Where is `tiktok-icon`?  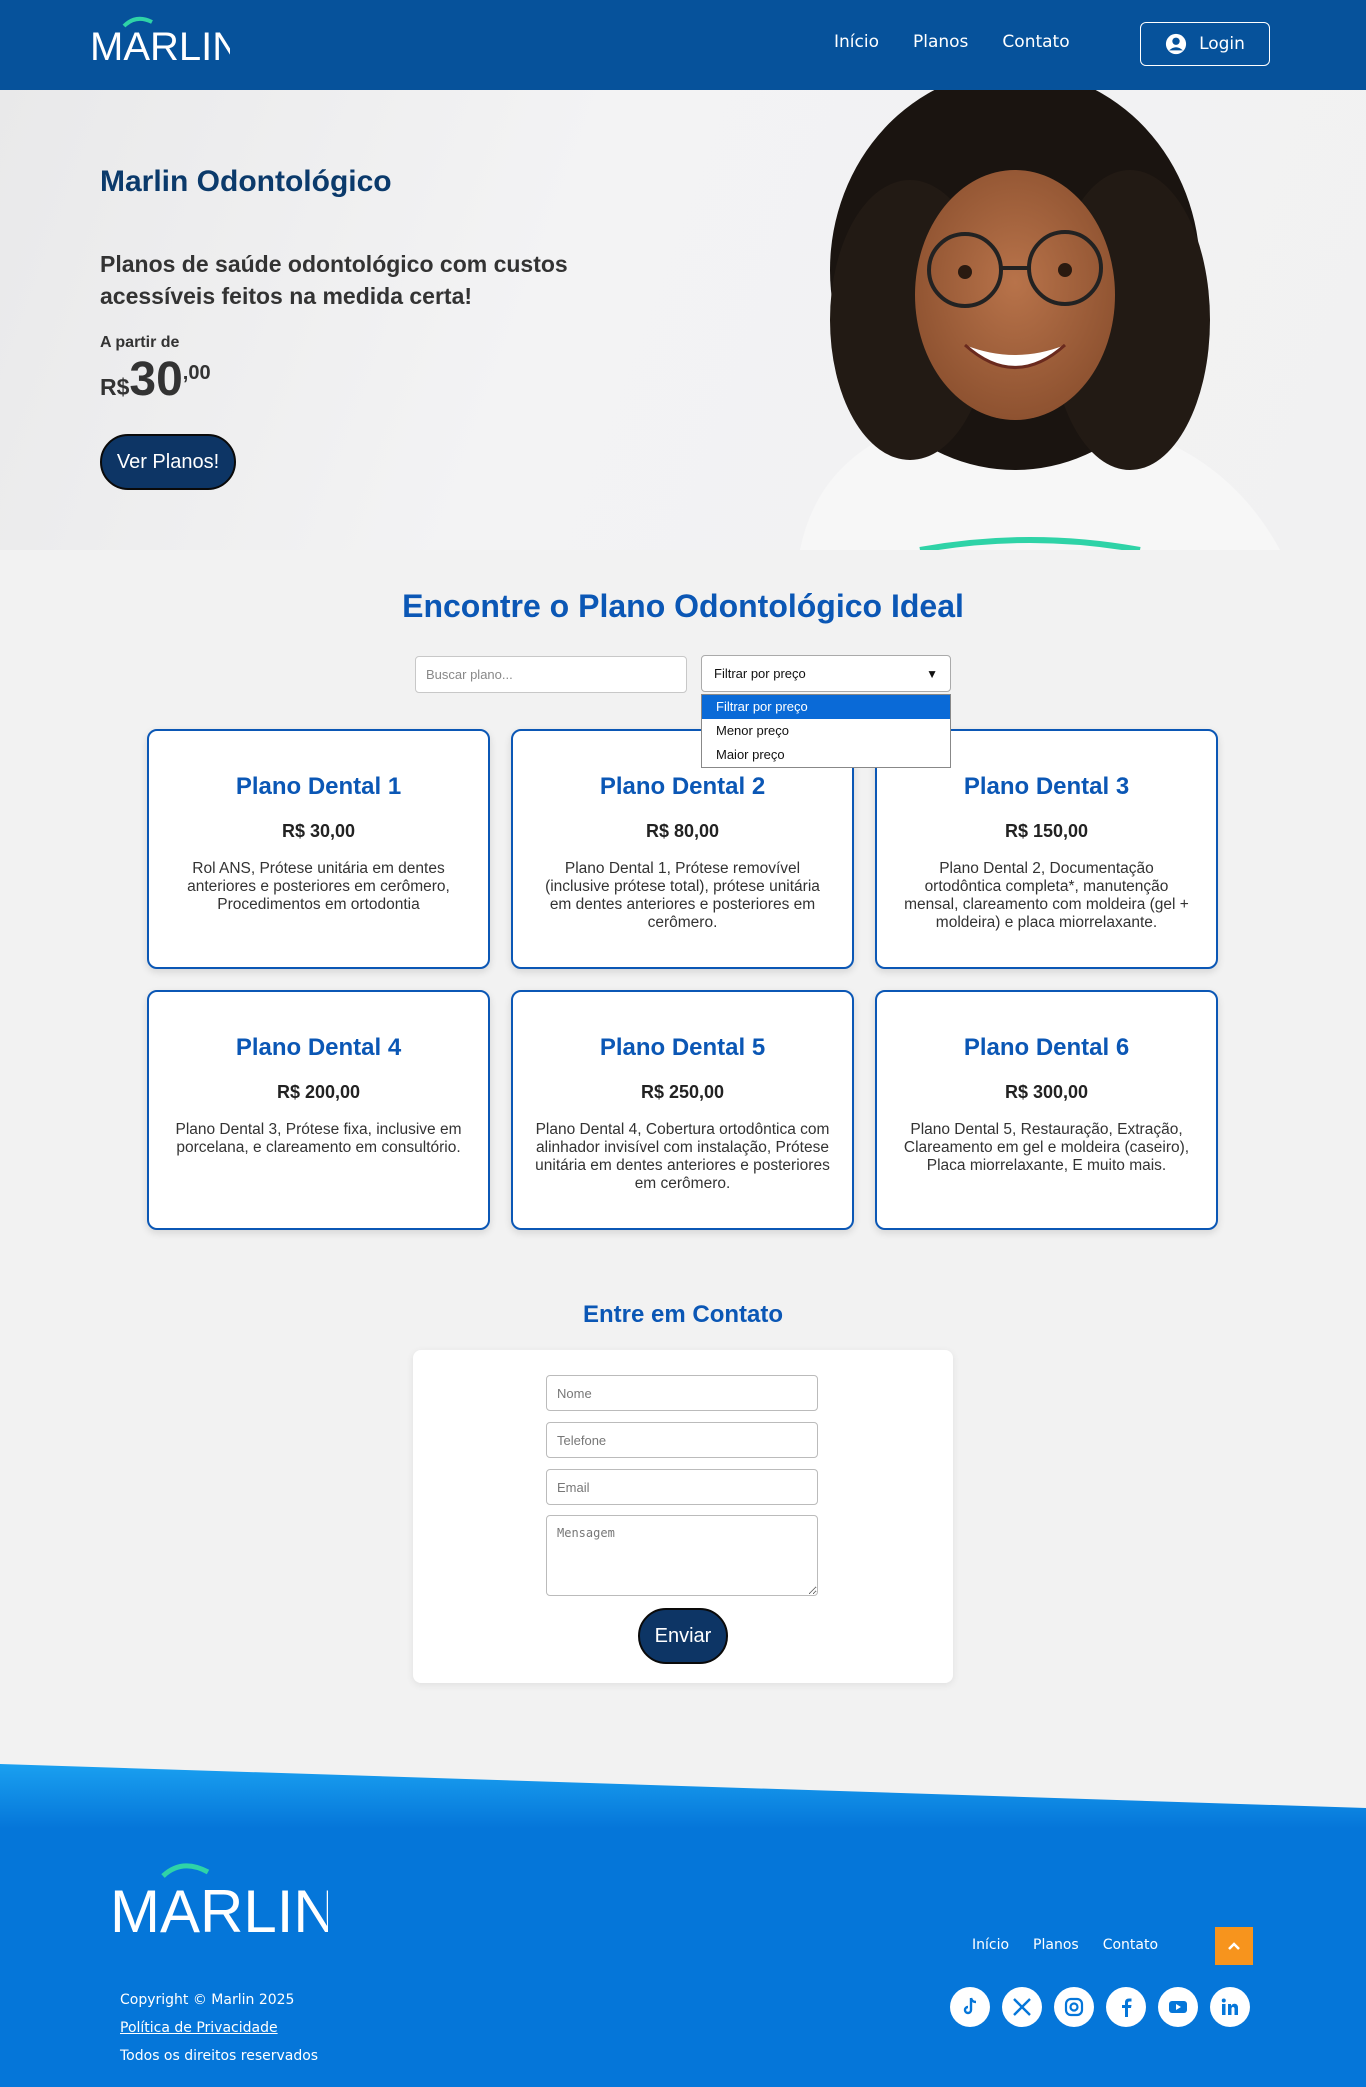
tiktok-icon is located at coordinates (970, 2007).